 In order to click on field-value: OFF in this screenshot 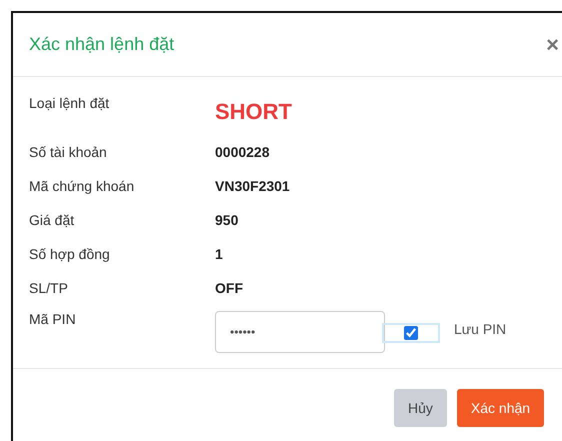, I will do `click(229, 288)`.